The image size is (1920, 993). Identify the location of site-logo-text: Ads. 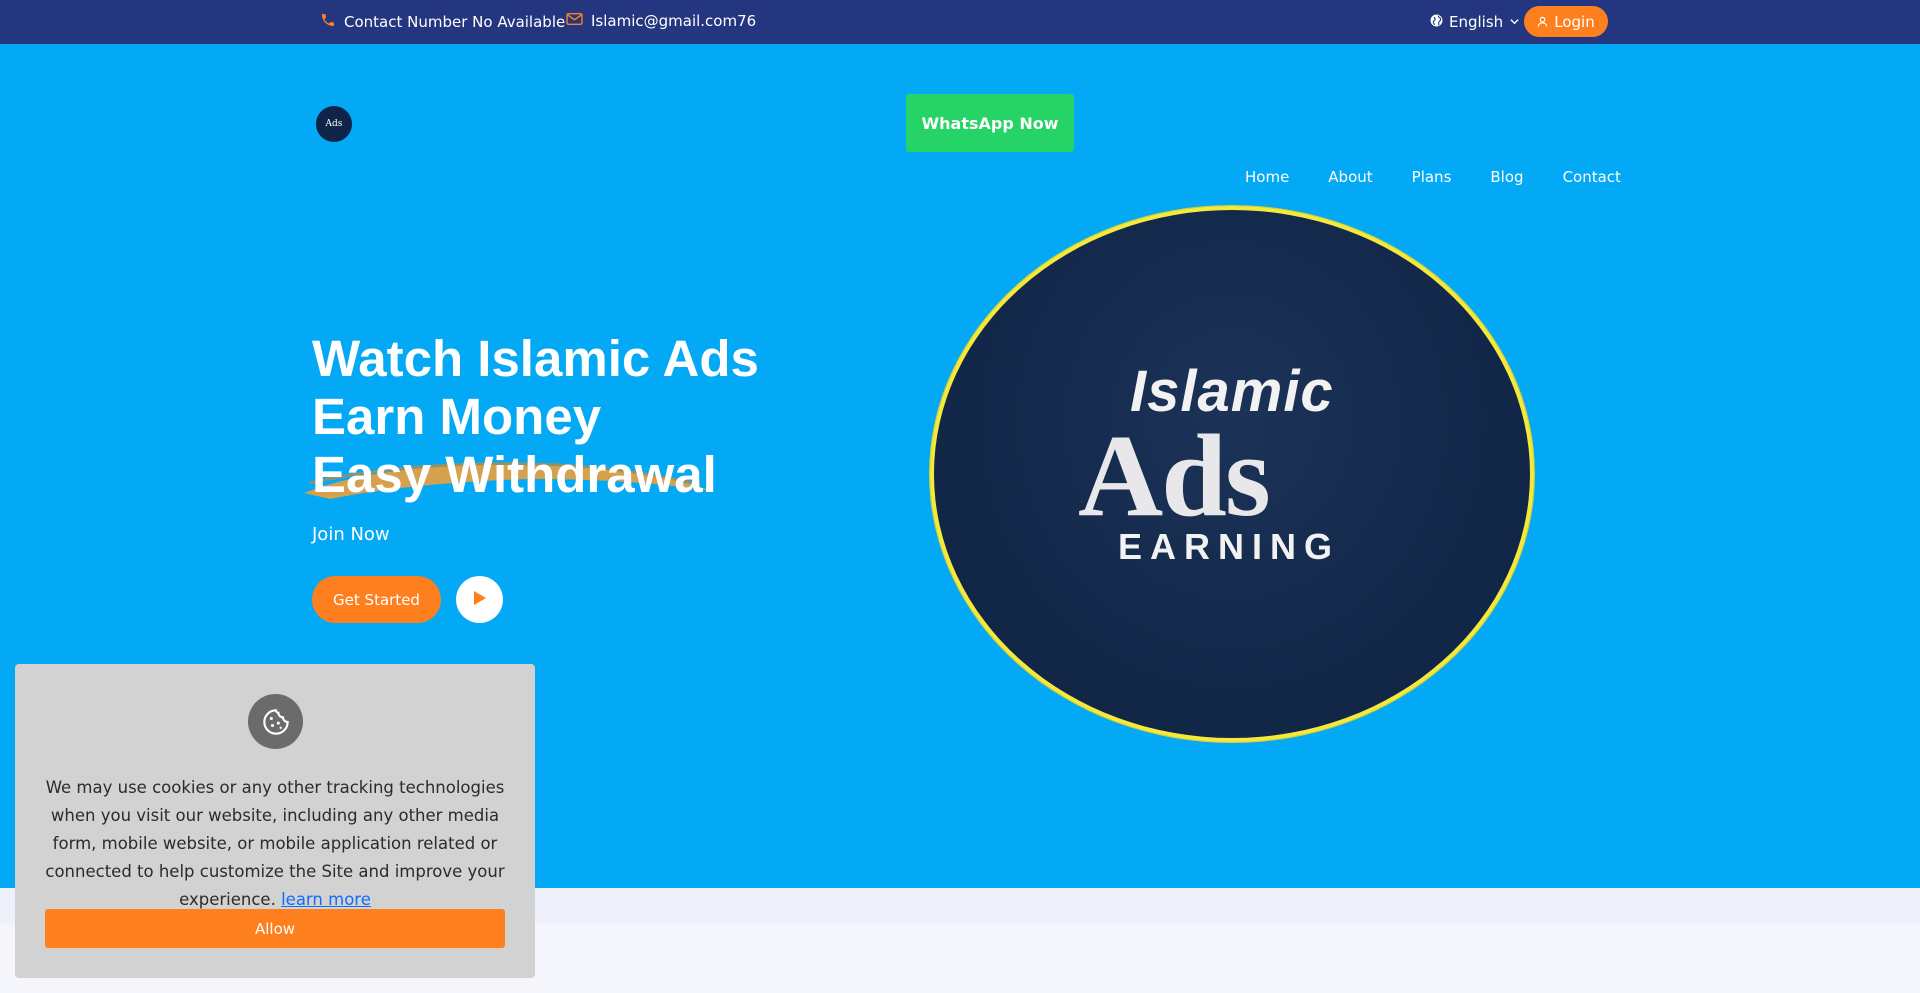
(334, 124).